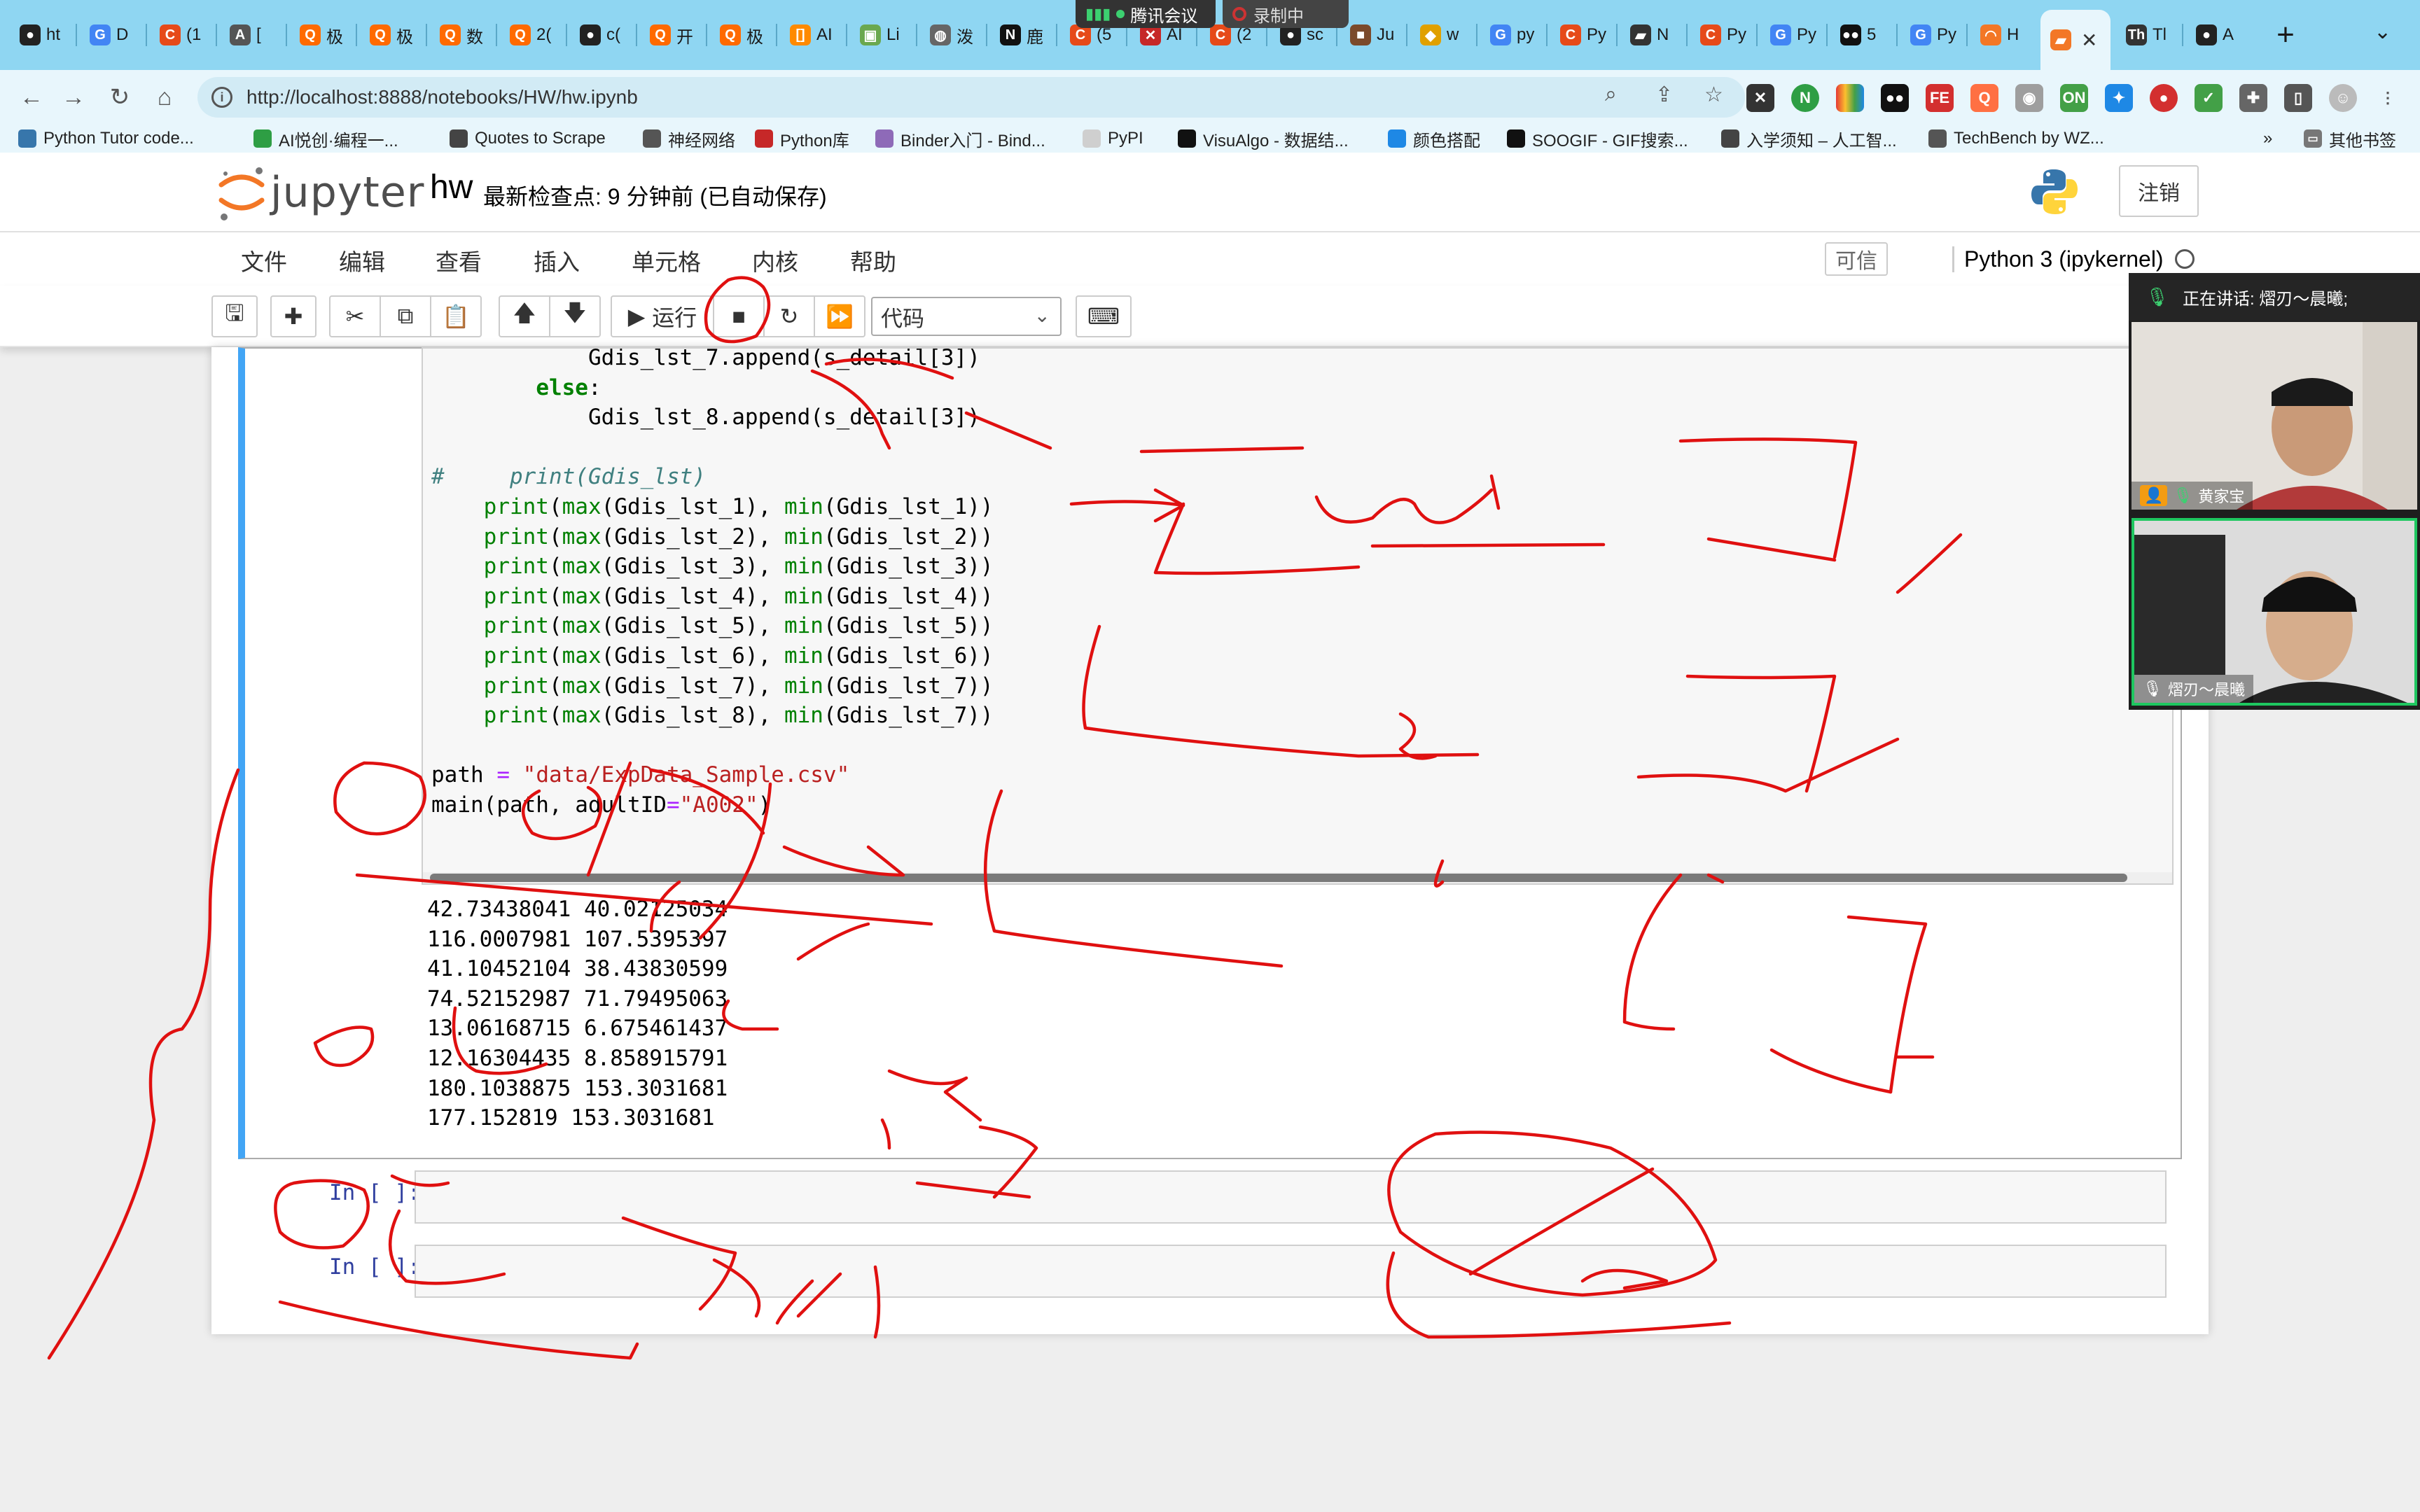 This screenshot has height=1512, width=2420. What do you see at coordinates (557, 260) in the screenshot?
I see `menu-insert: 插入` at bounding box center [557, 260].